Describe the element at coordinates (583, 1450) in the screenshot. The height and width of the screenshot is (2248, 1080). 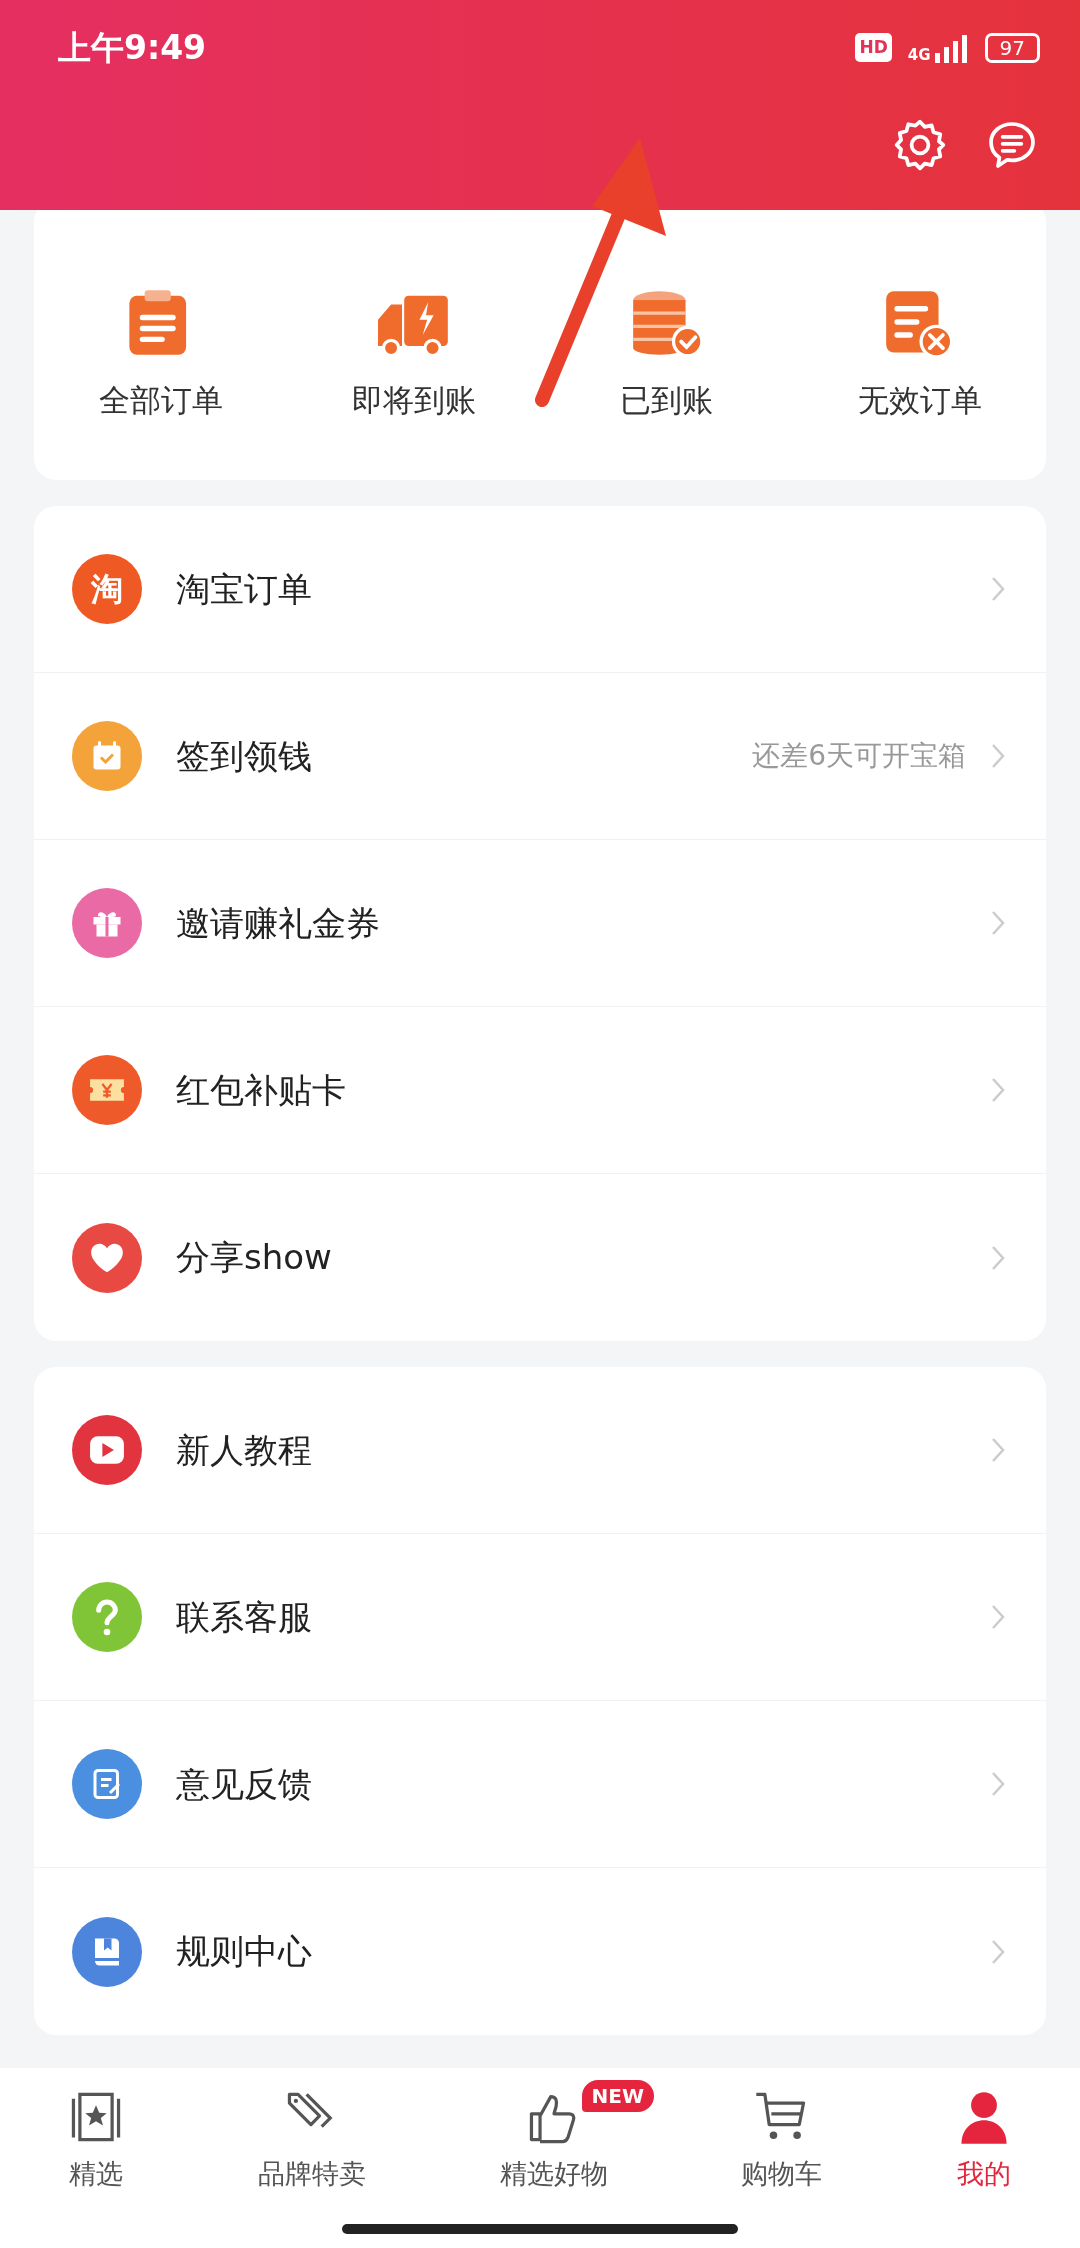
I see `menu-item-label: 新人教程` at that location.